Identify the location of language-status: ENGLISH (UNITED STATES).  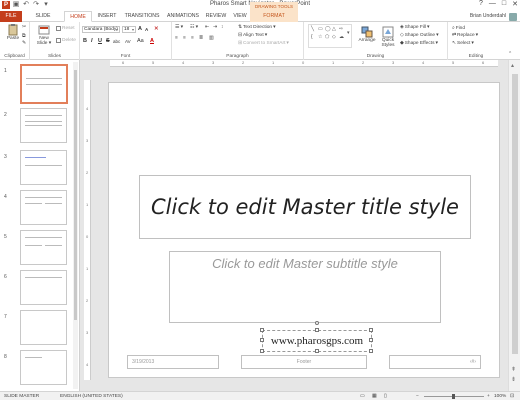
(91, 396).